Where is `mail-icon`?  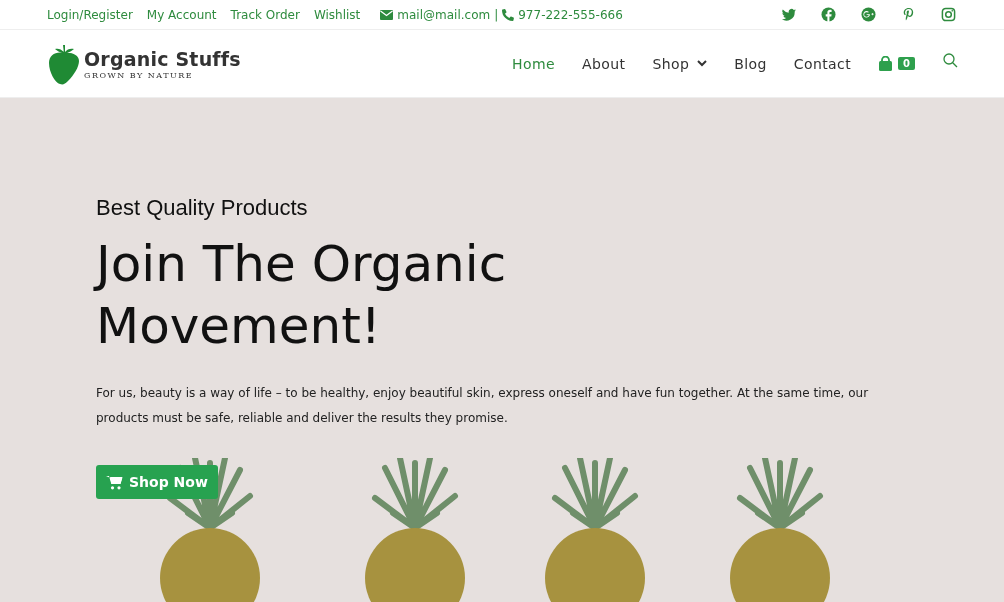
mail-icon is located at coordinates (387, 14).